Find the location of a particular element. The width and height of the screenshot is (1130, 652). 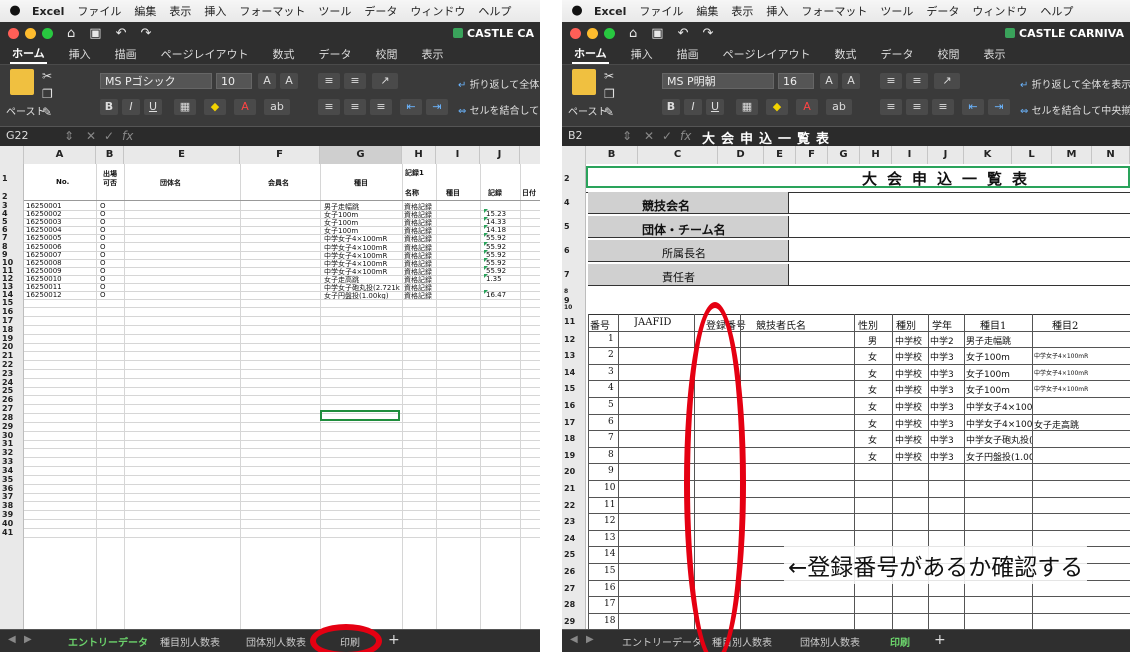

font-color-icon: A is located at coordinates (807, 107).